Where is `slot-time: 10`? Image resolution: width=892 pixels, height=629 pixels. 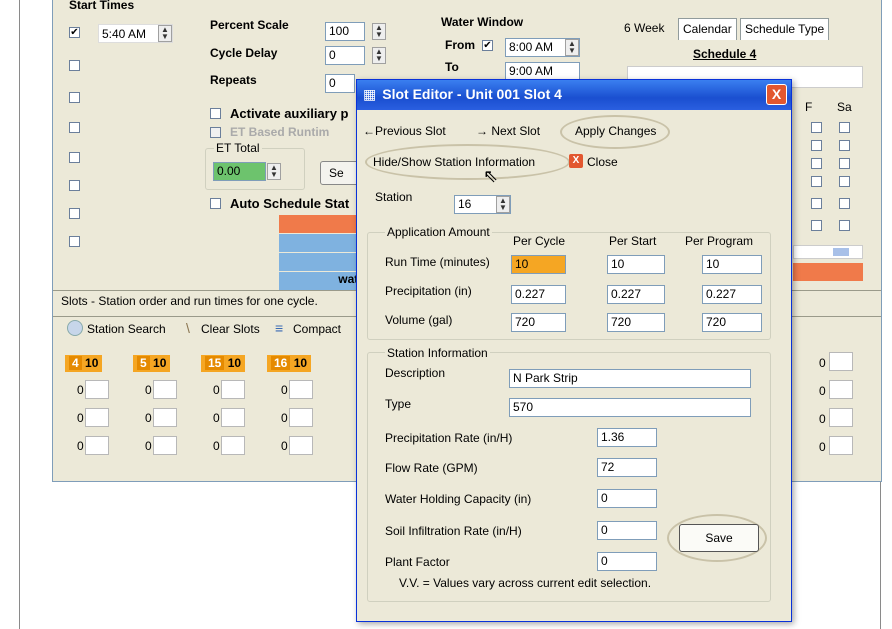 slot-time: 10 is located at coordinates (92, 363).